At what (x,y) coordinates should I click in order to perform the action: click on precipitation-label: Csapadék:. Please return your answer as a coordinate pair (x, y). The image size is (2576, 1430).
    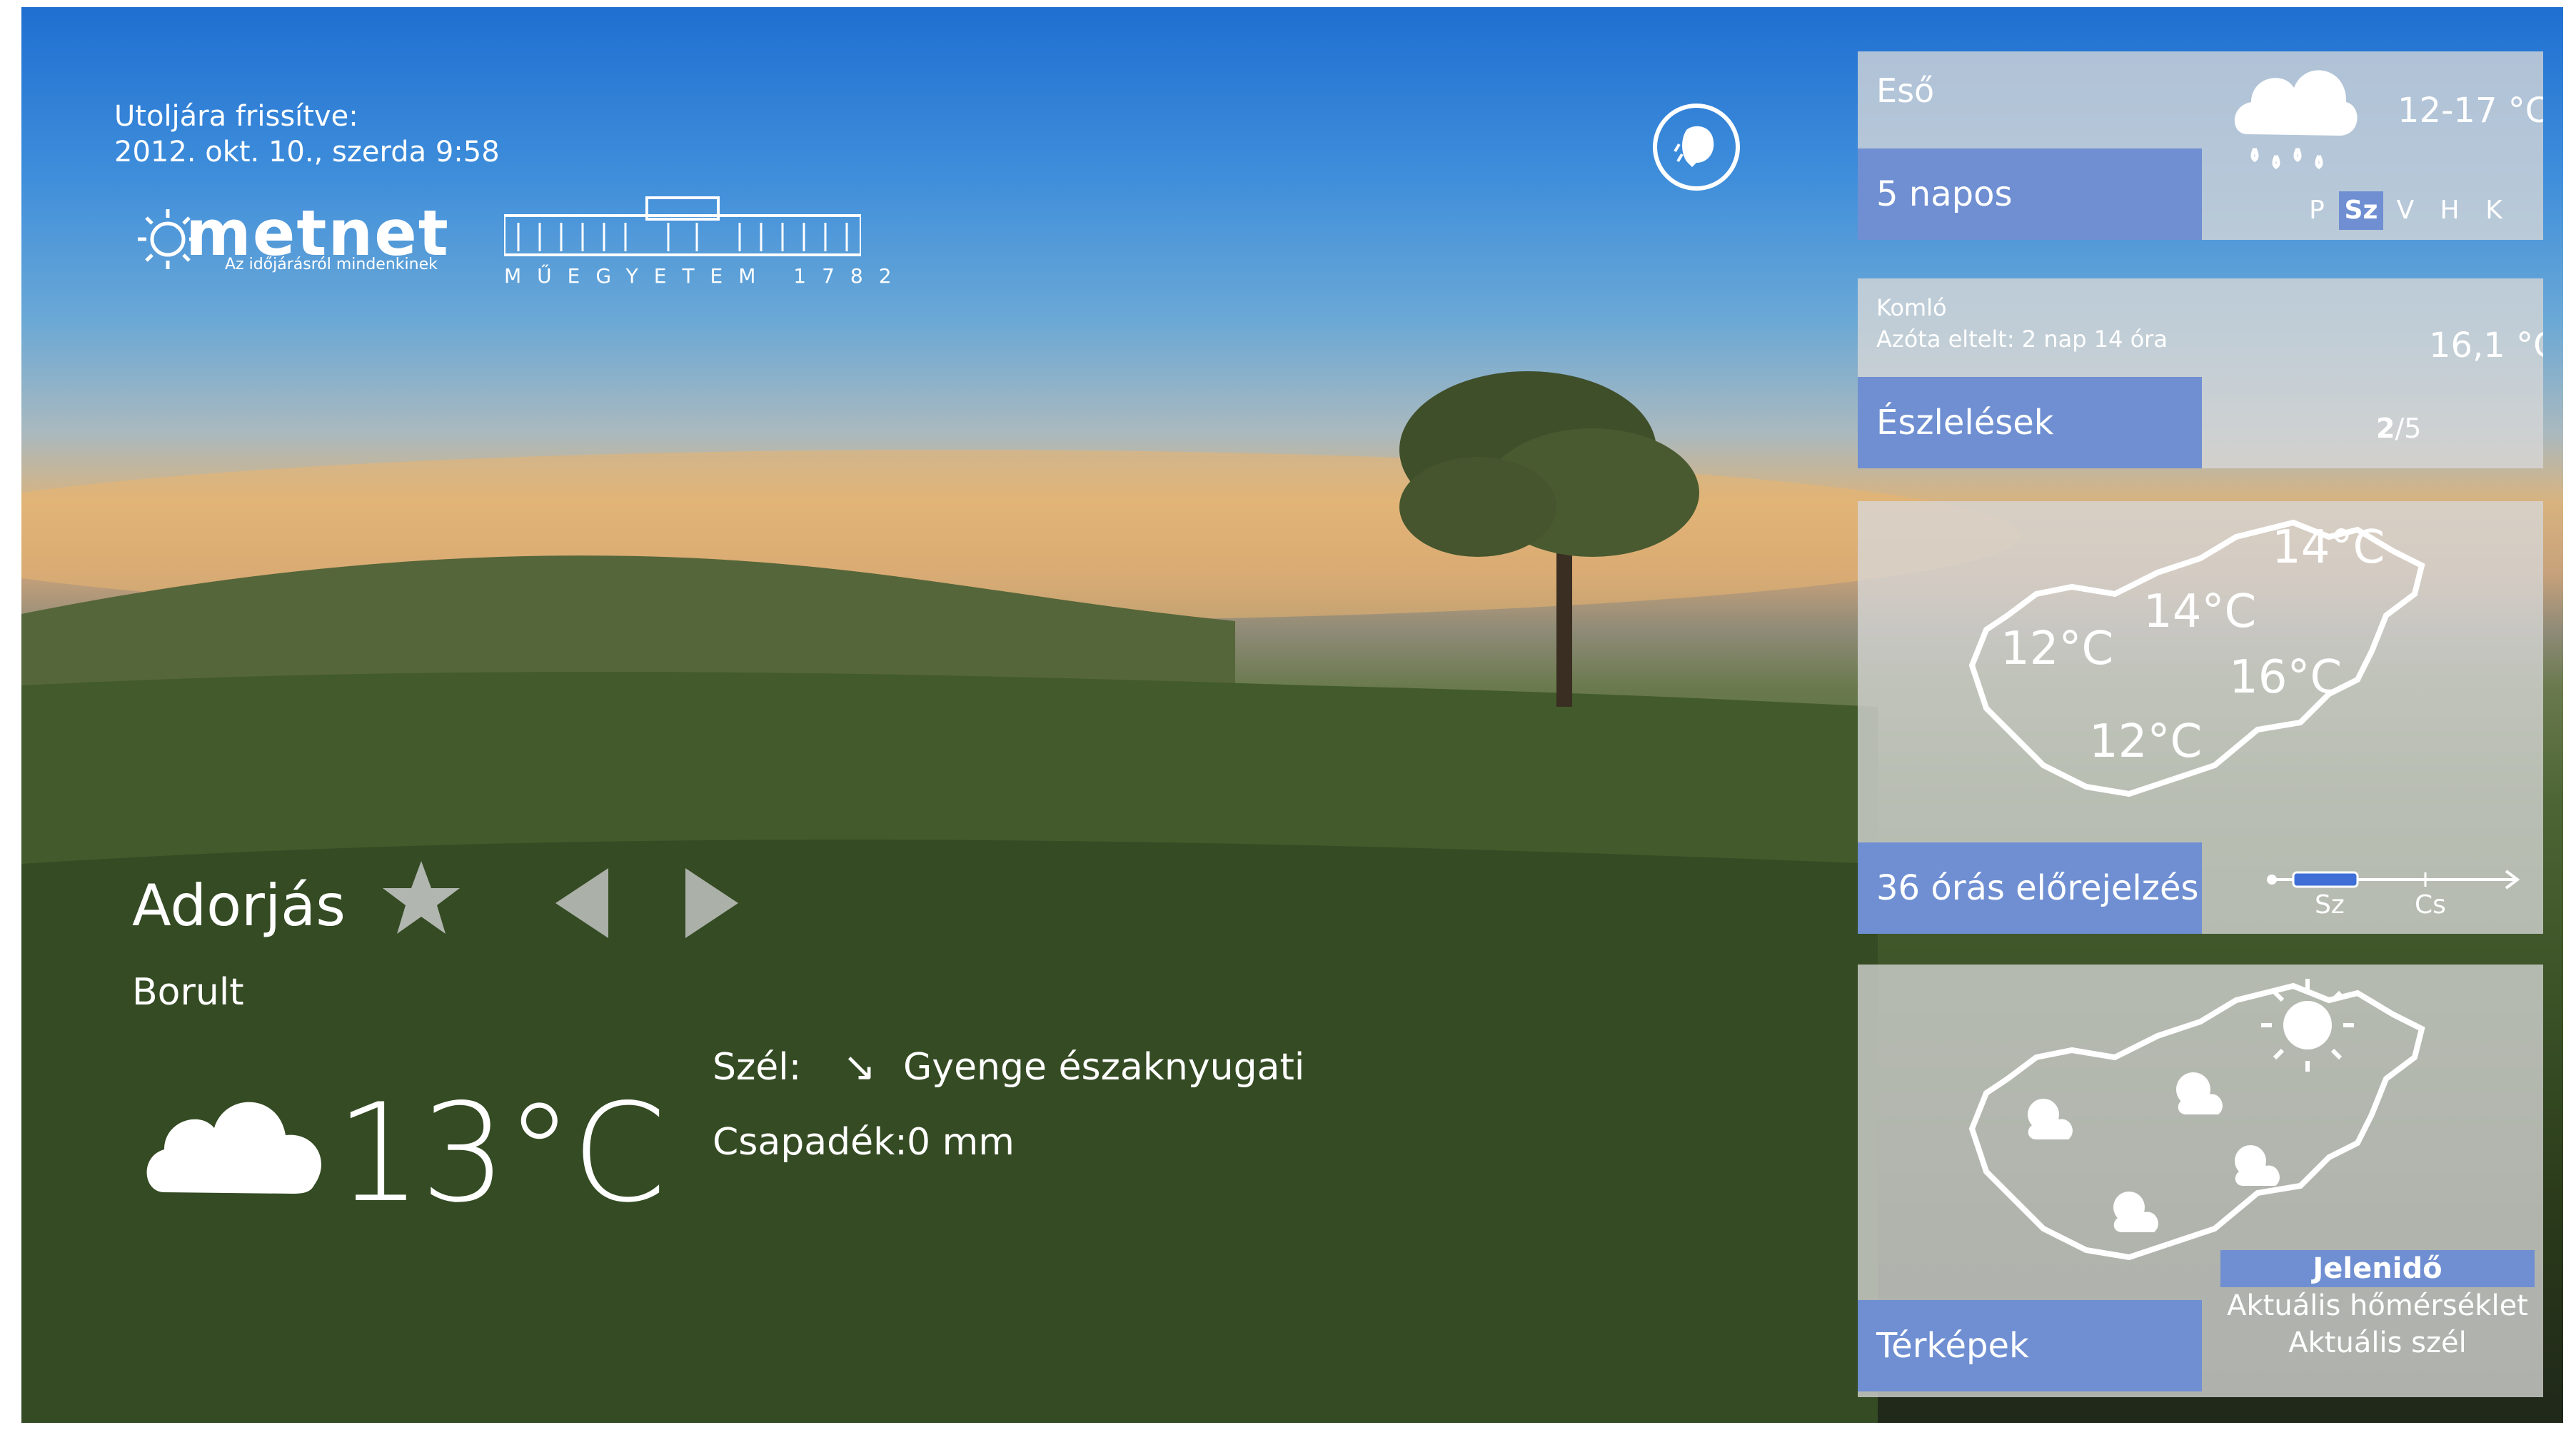
    Looking at the image, I should click on (810, 1142).